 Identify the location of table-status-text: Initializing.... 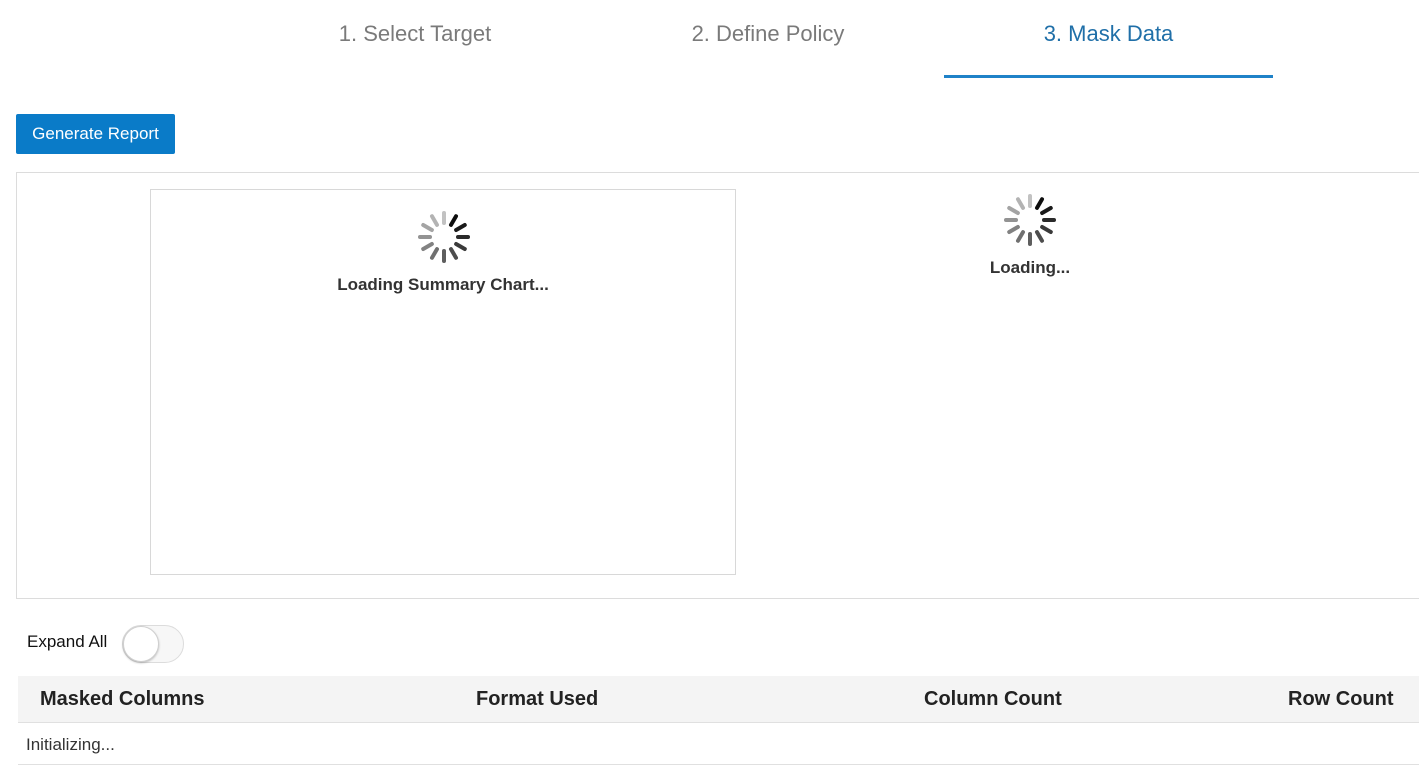
(70, 744).